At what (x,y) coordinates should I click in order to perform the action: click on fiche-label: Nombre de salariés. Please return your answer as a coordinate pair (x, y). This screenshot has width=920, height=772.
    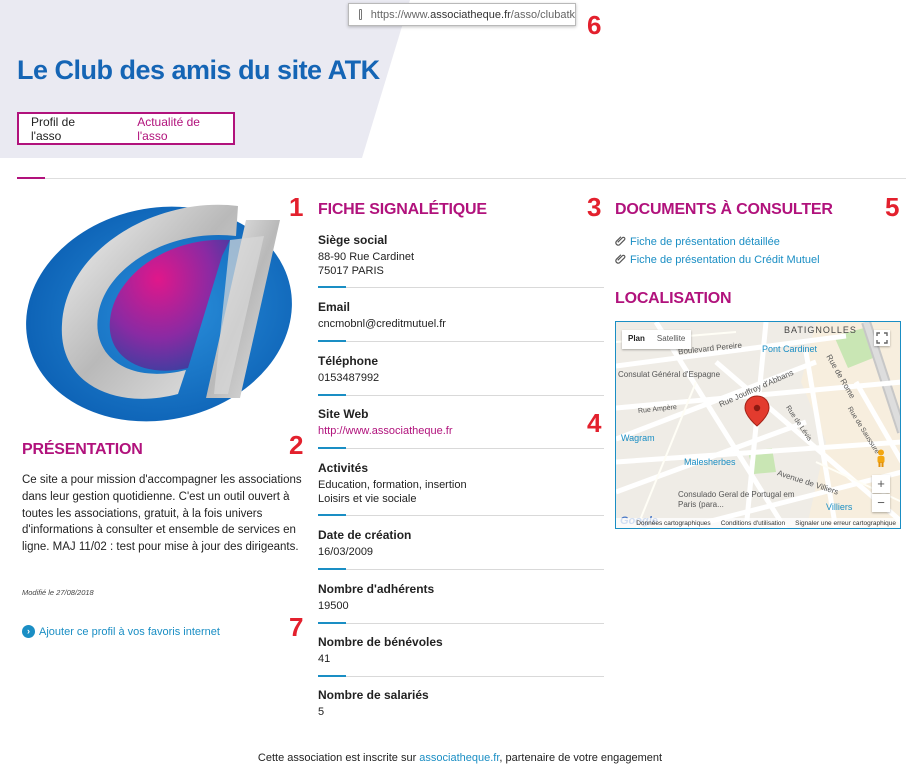
    Looking at the image, I should click on (373, 695).